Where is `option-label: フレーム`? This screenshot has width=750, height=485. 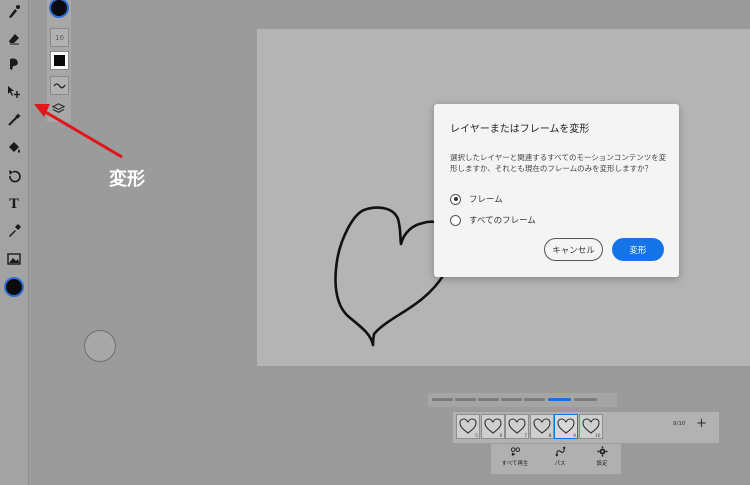 option-label: フレーム is located at coordinates (486, 200).